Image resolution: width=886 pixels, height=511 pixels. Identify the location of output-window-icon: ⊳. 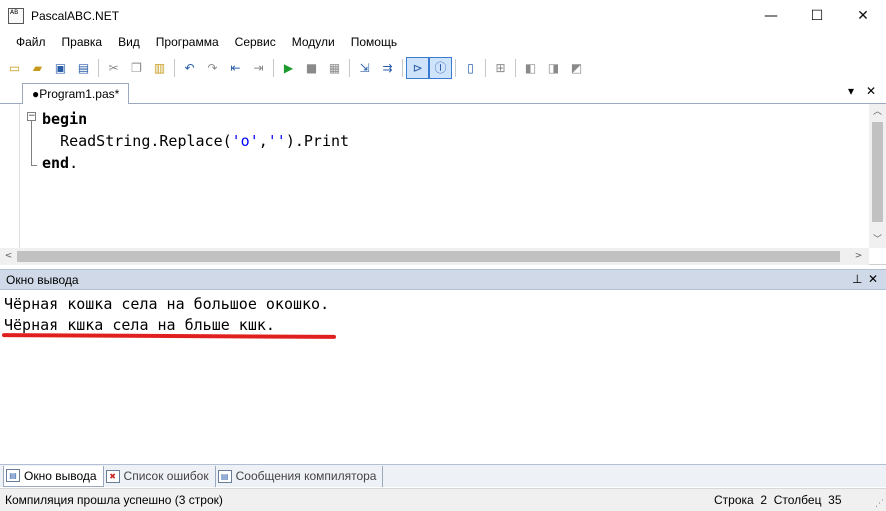
(417, 67).